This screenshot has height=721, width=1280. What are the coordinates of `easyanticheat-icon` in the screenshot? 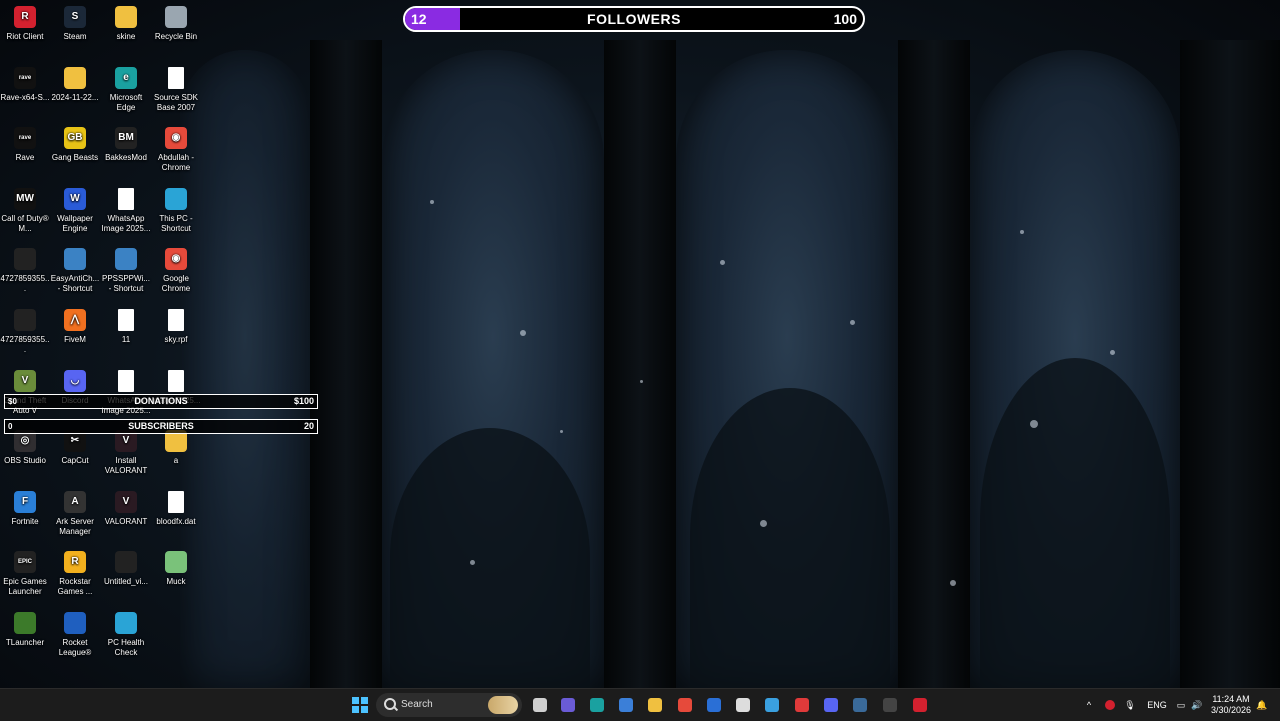 It's located at (75, 259).